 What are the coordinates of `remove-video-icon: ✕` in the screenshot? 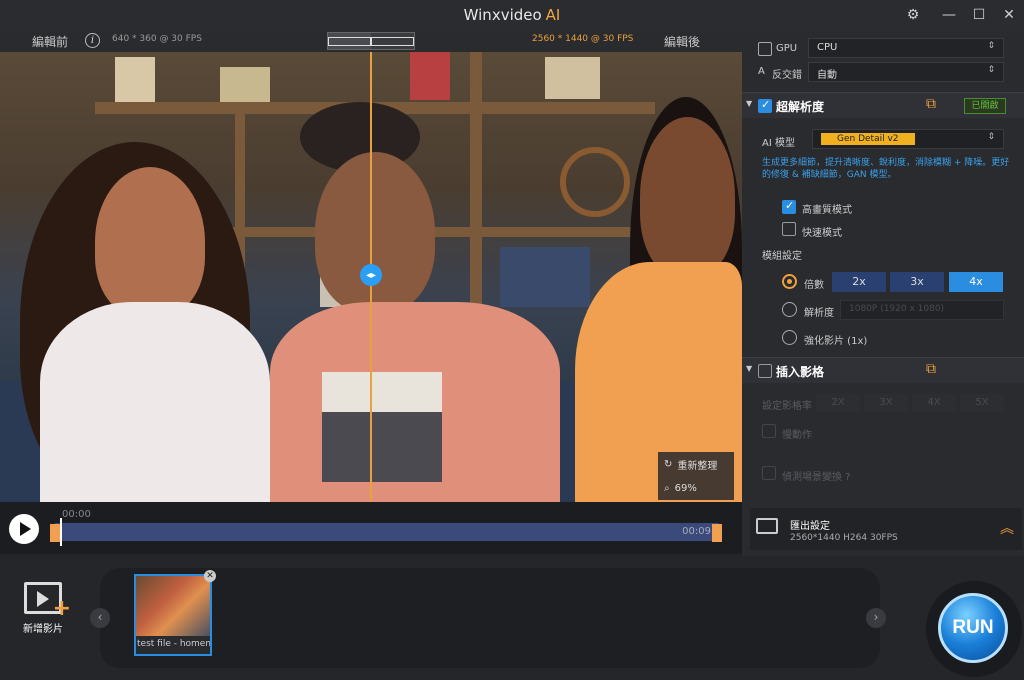 It's located at (210, 576).